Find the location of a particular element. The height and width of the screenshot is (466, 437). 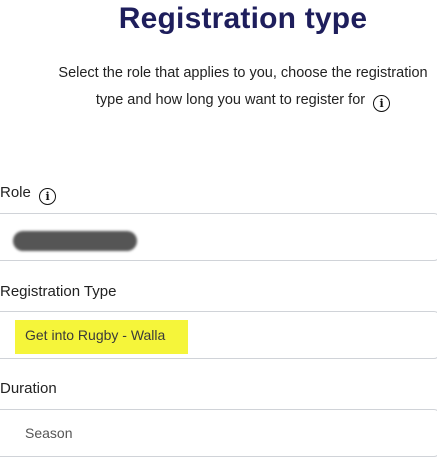

registration-type-label: Registration Type is located at coordinates (58, 291).